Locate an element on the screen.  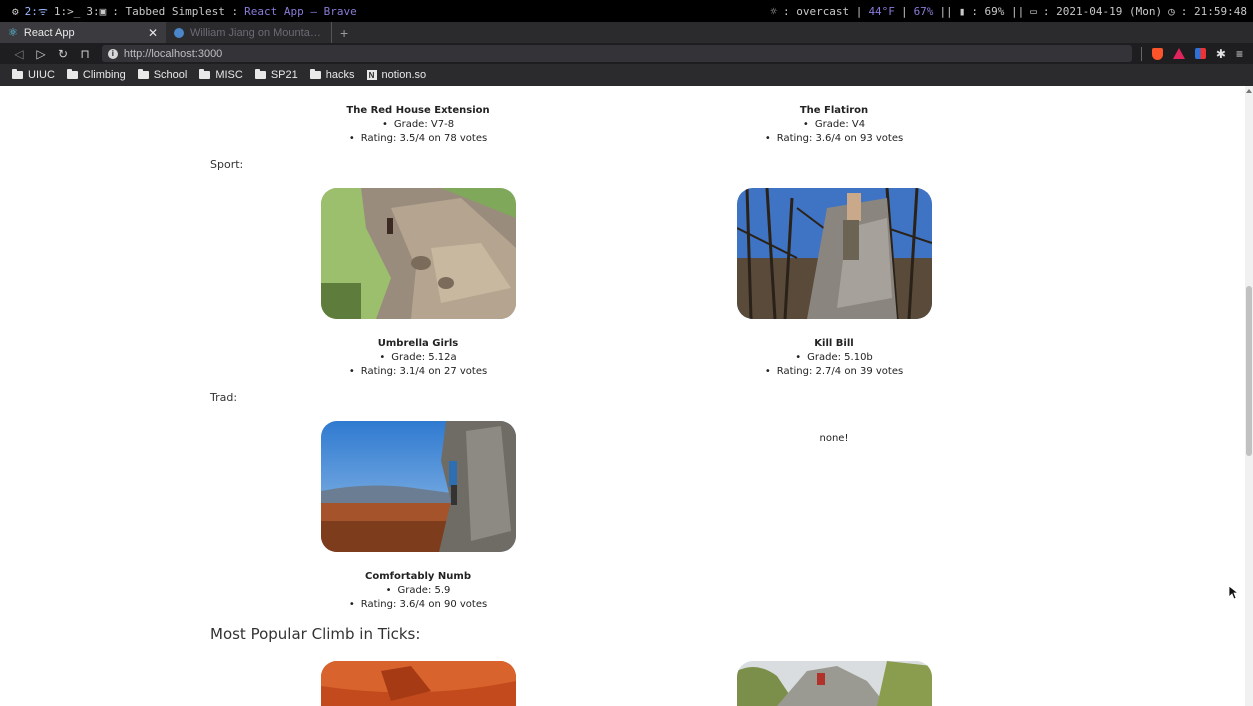
temperature: 44°F is located at coordinates (881, 11).